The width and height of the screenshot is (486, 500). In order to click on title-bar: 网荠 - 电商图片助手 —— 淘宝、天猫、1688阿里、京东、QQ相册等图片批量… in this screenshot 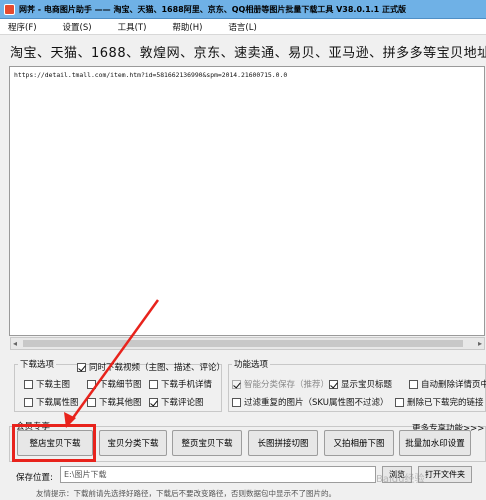, I will do `click(243, 9)`.